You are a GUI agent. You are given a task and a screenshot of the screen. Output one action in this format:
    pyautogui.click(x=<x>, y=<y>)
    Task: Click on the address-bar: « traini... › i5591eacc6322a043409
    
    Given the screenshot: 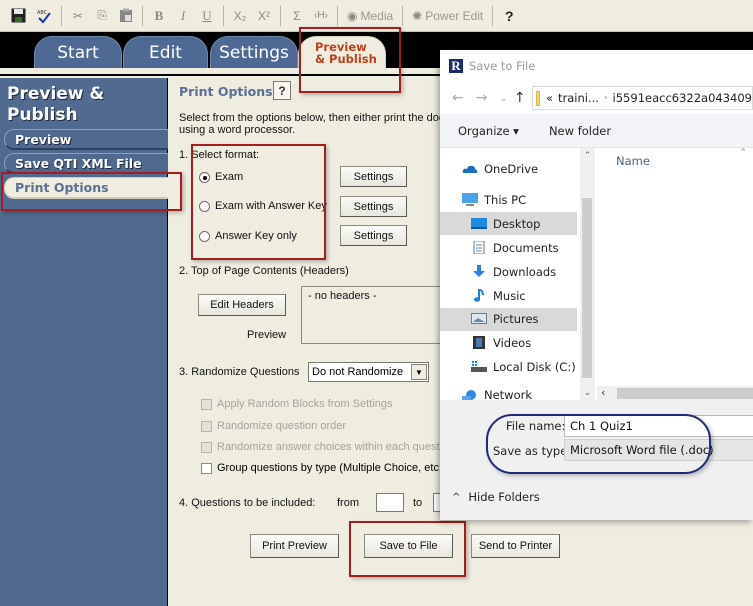 What is the action you would take?
    pyautogui.click(x=642, y=98)
    